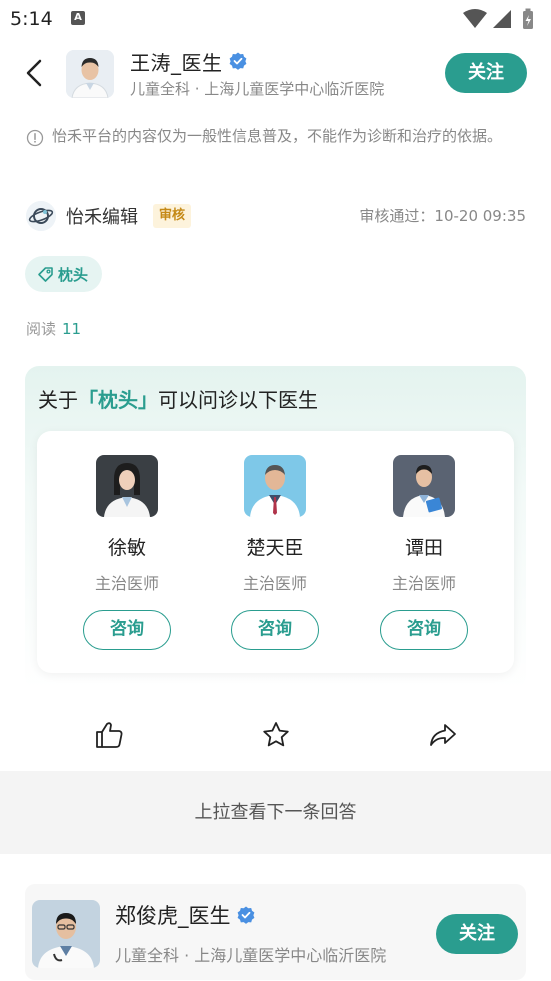 The height and width of the screenshot is (981, 551). What do you see at coordinates (251, 955) in the screenshot?
I see `next-doctor-affiliation: 儿童全科 · 上海儿童医学中心临沂医院` at bounding box center [251, 955].